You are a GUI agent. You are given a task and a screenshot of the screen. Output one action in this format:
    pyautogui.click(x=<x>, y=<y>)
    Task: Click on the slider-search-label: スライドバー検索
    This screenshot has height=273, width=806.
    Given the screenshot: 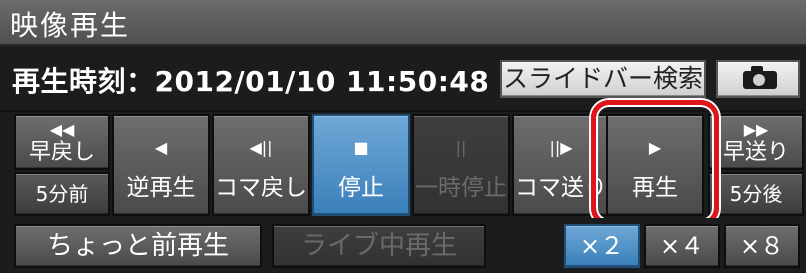 What is the action you would take?
    pyautogui.click(x=602, y=78)
    